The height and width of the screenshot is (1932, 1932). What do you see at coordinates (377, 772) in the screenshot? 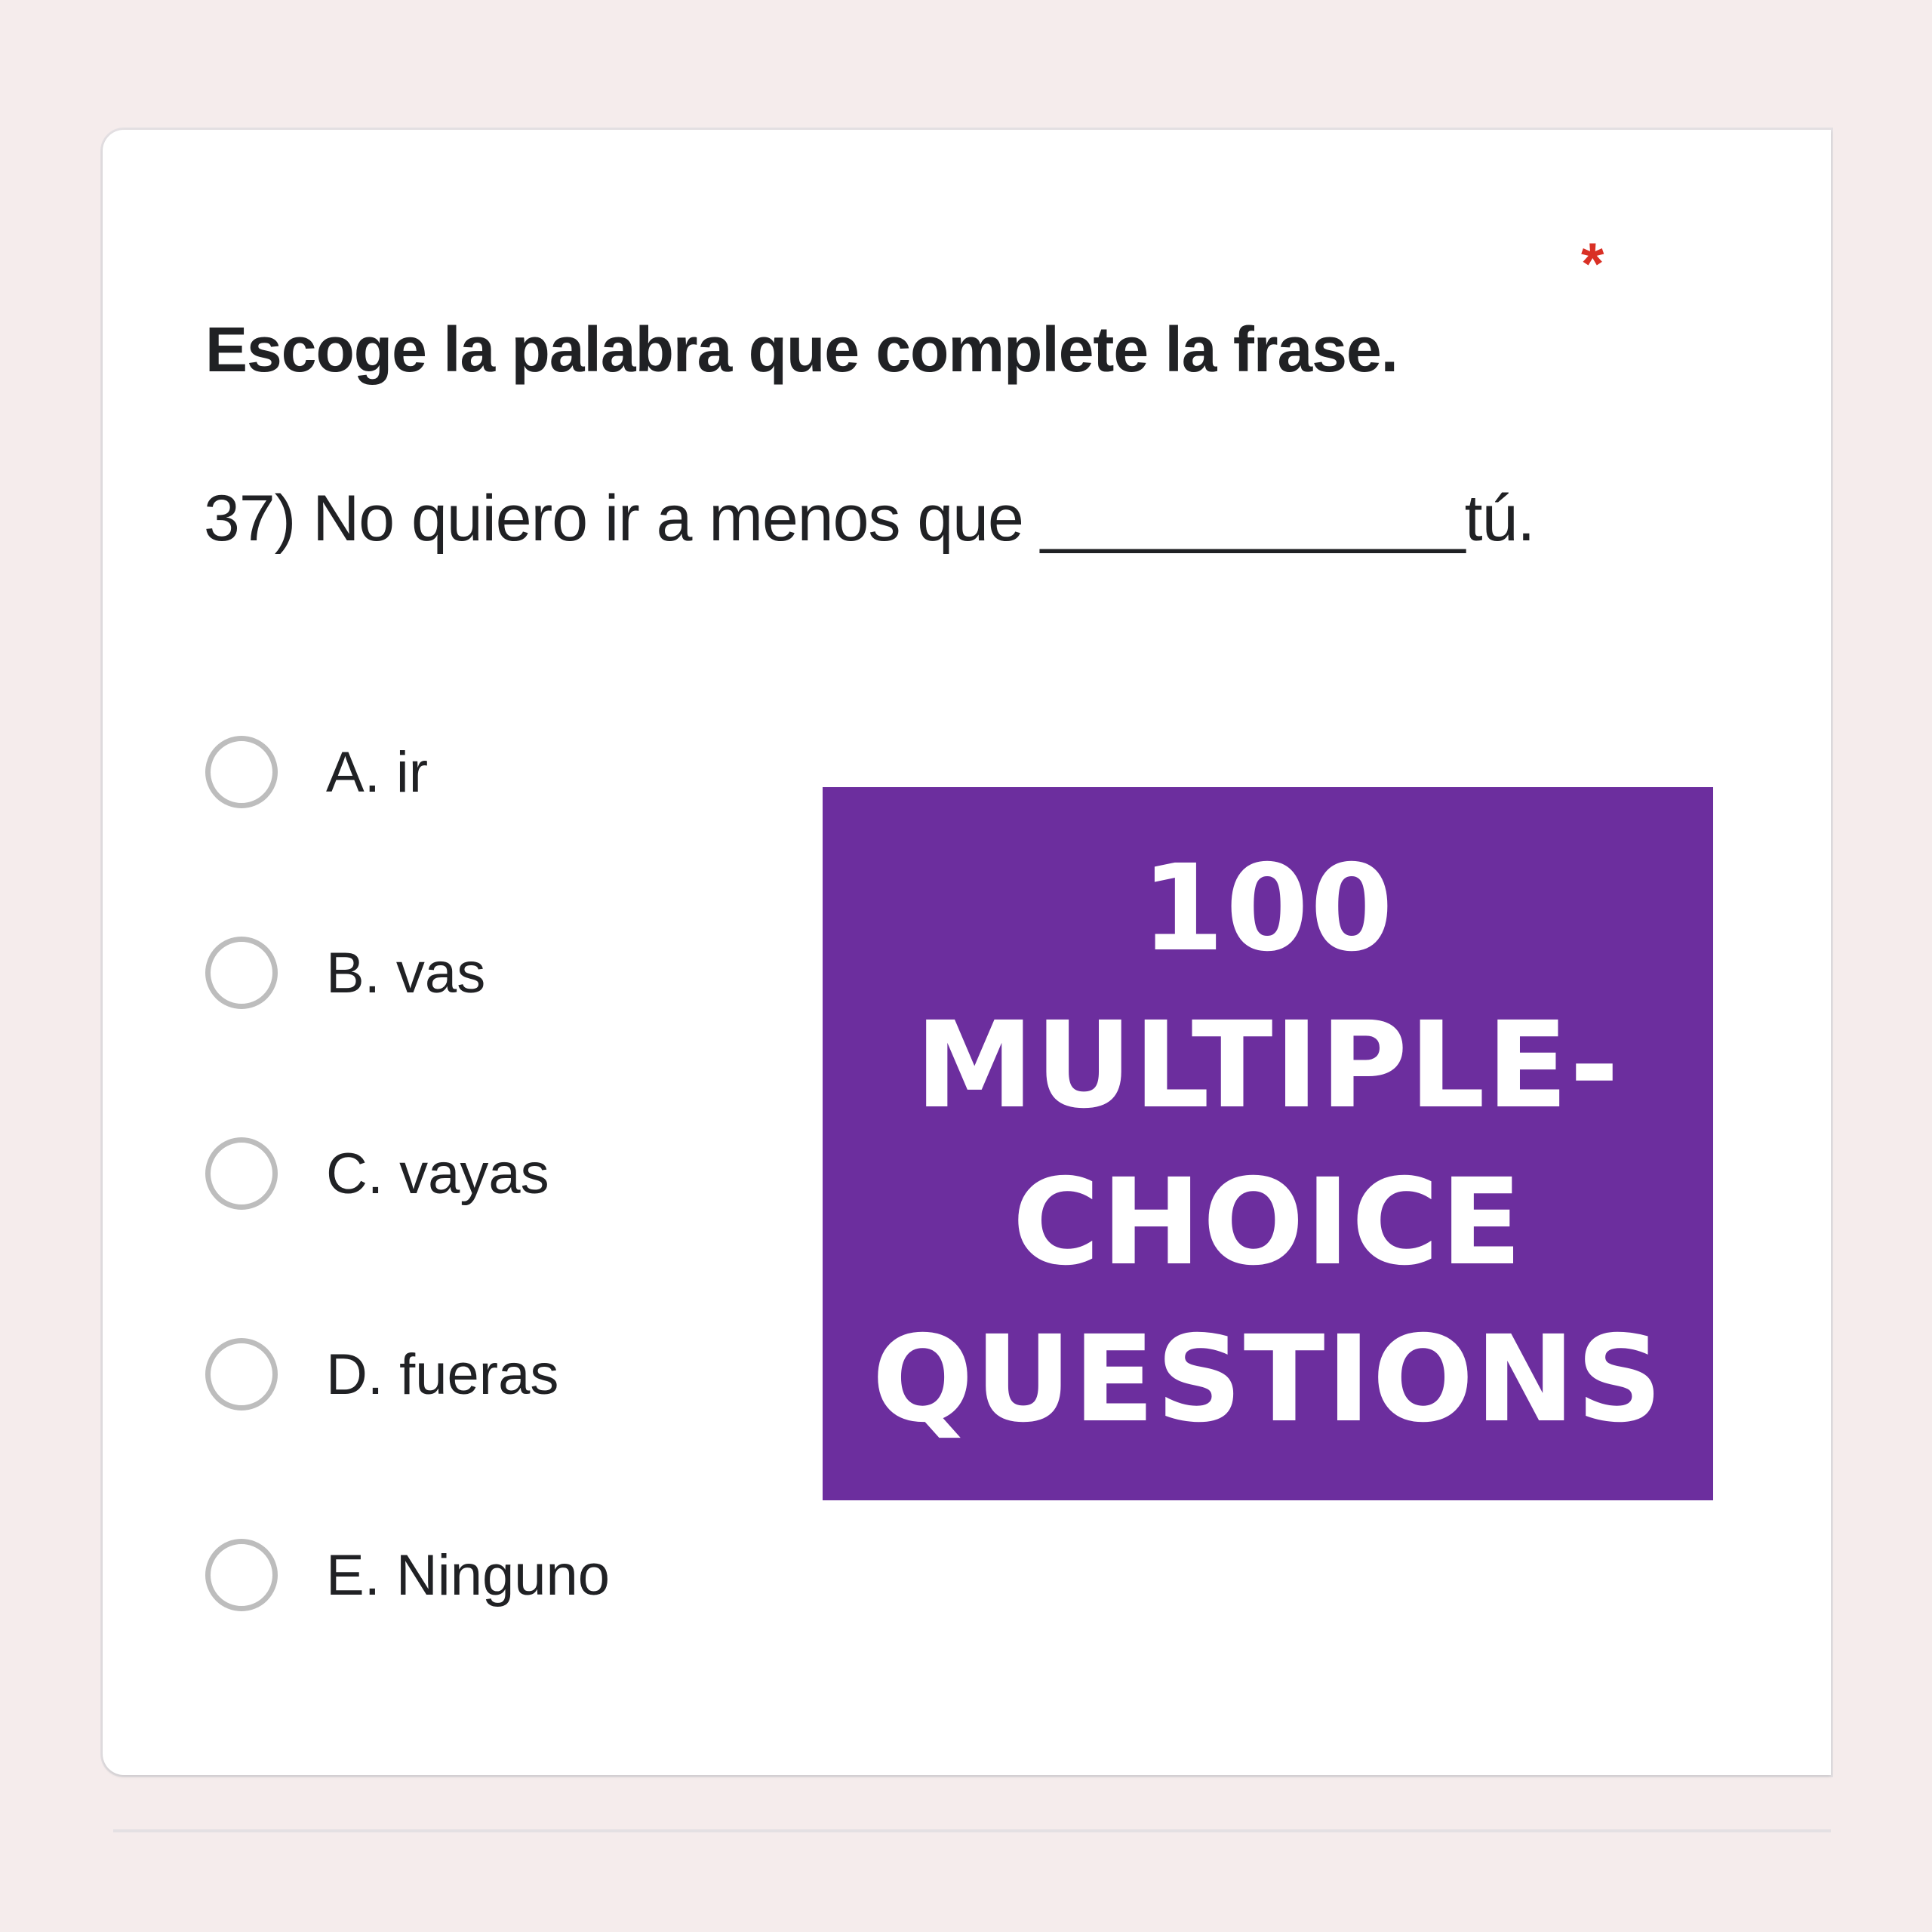
I see `option-label: A. ir` at bounding box center [377, 772].